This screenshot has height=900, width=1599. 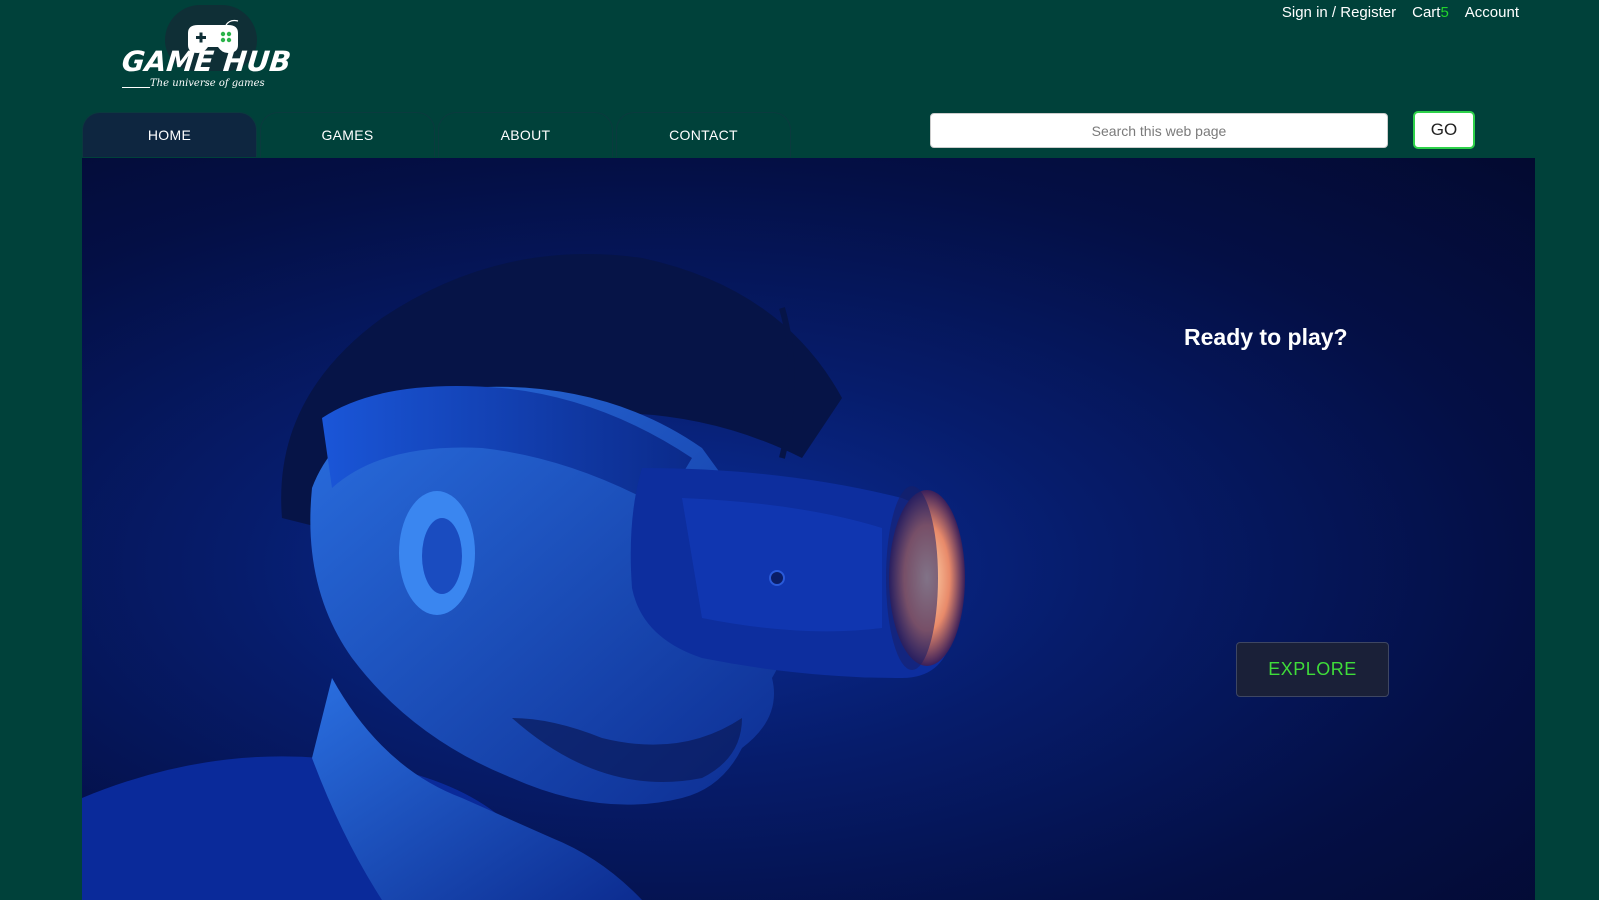 What do you see at coordinates (207, 83) in the screenshot?
I see `logo-tagline: The universe of games` at bounding box center [207, 83].